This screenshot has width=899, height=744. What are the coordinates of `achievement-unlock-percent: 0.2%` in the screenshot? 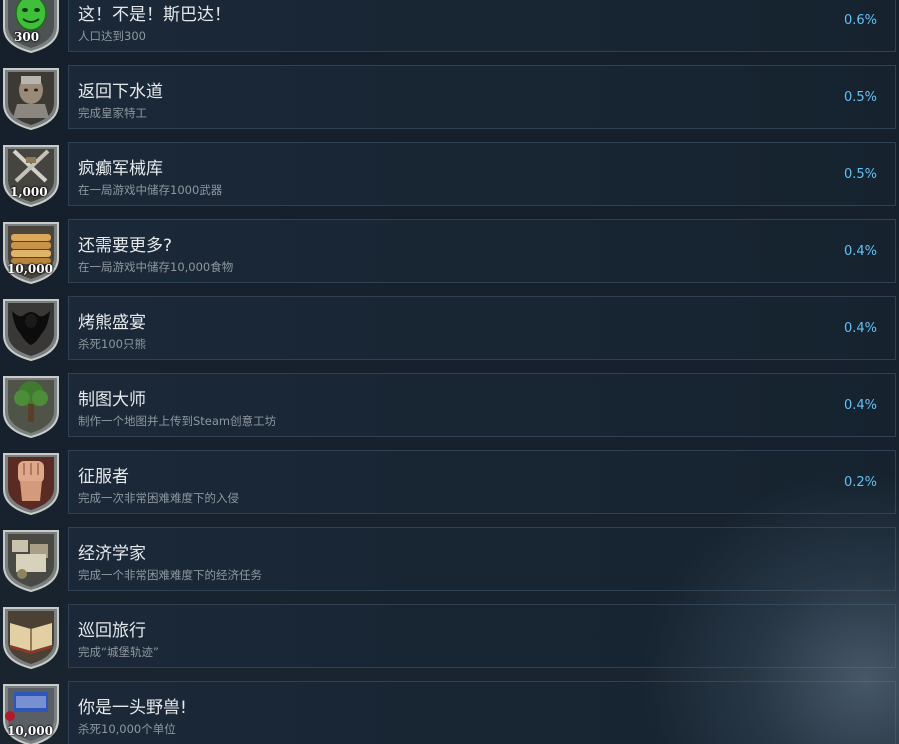 It's located at (860, 482).